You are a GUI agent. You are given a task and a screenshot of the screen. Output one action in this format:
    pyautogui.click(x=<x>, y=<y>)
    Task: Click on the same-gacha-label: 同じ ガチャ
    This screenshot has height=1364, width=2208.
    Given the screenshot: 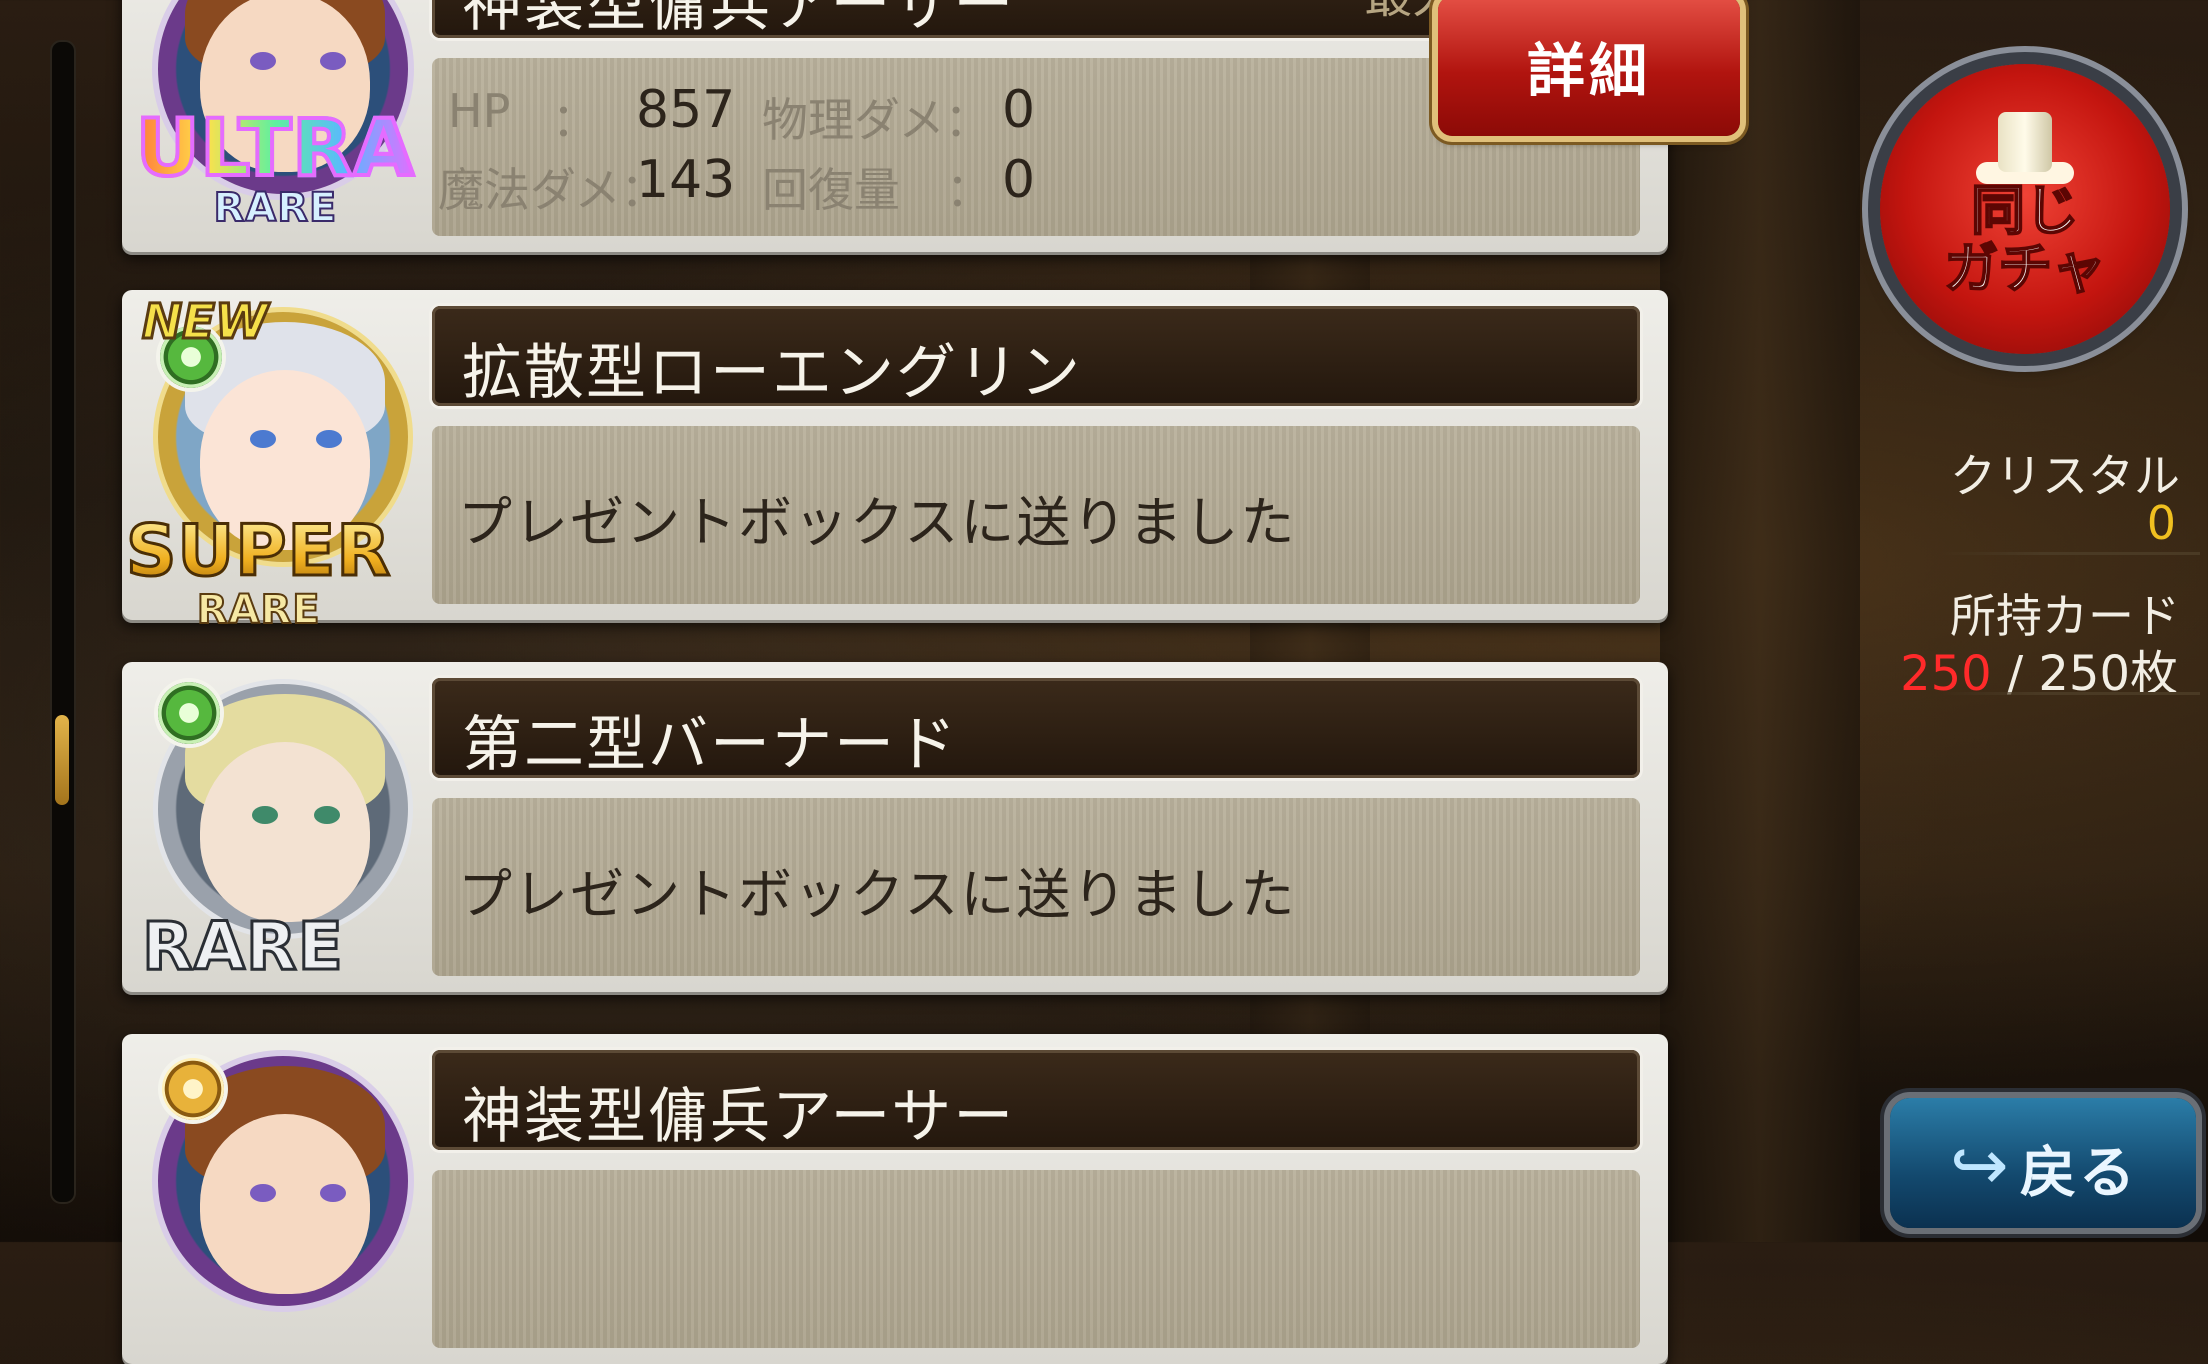 What is the action you would take?
    pyautogui.click(x=2024, y=239)
    